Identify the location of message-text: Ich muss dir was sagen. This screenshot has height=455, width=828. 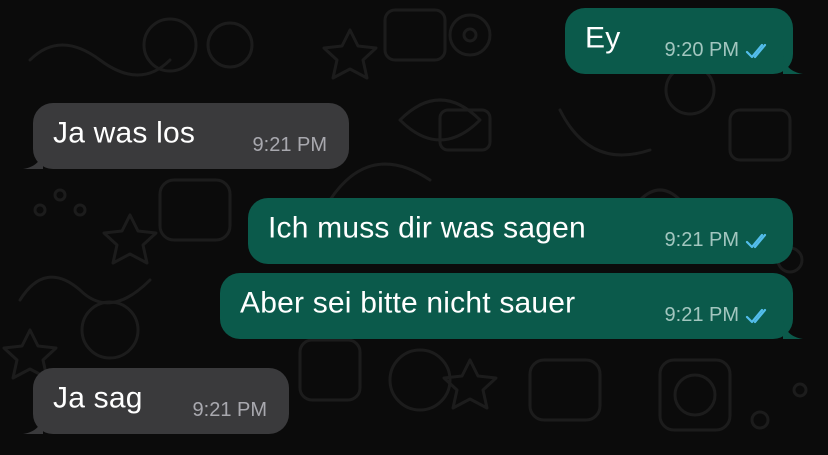
(427, 228).